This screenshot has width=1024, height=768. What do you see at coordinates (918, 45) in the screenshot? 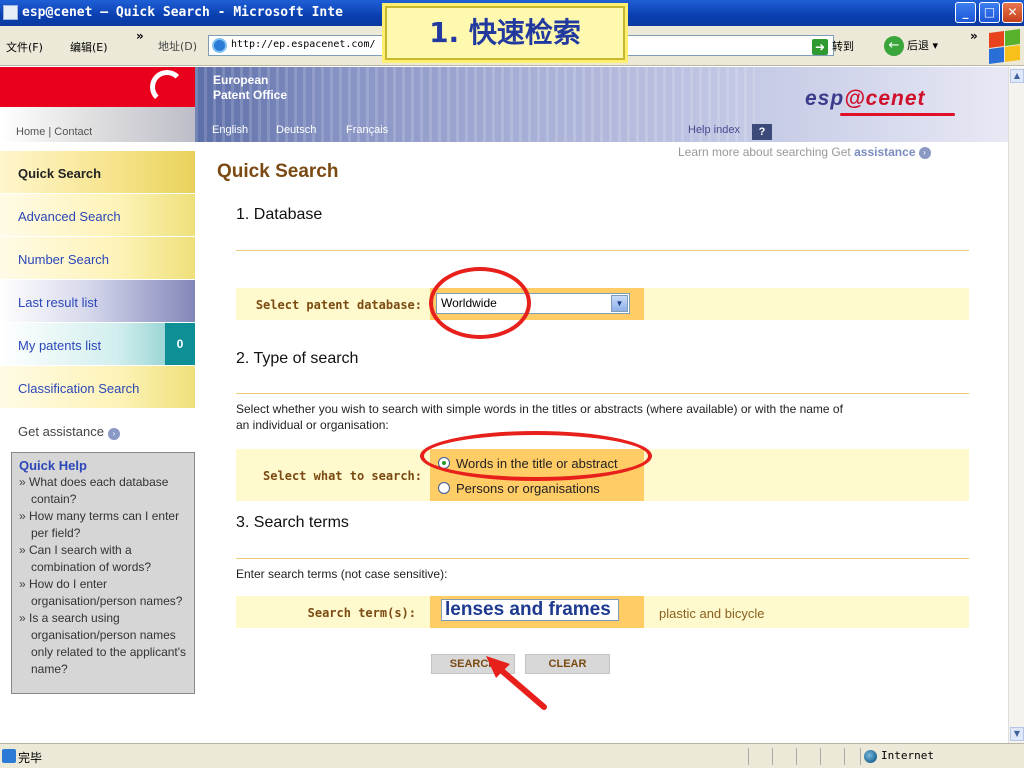
I see `back-label: 后退` at bounding box center [918, 45].